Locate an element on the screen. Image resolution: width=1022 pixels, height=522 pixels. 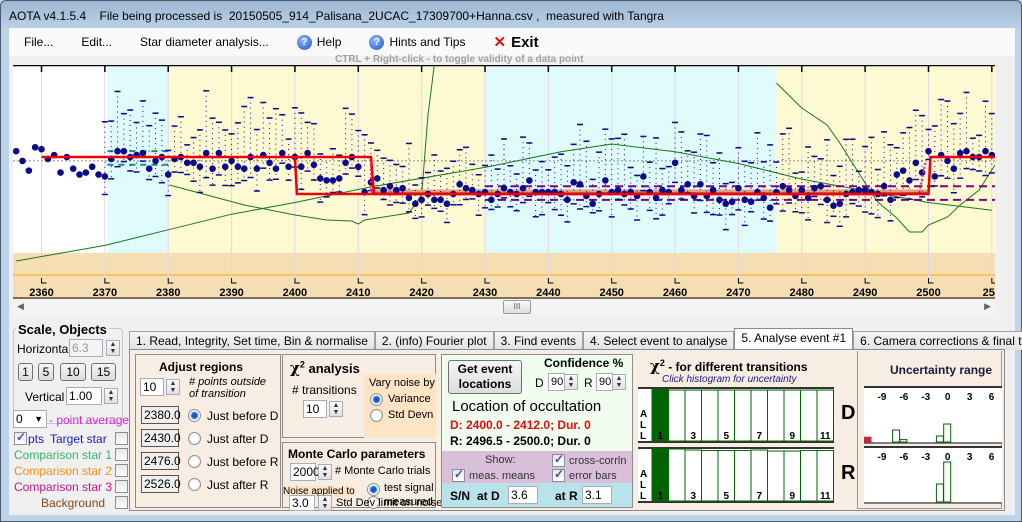
just-before-r-radio is located at coordinates (194, 461).